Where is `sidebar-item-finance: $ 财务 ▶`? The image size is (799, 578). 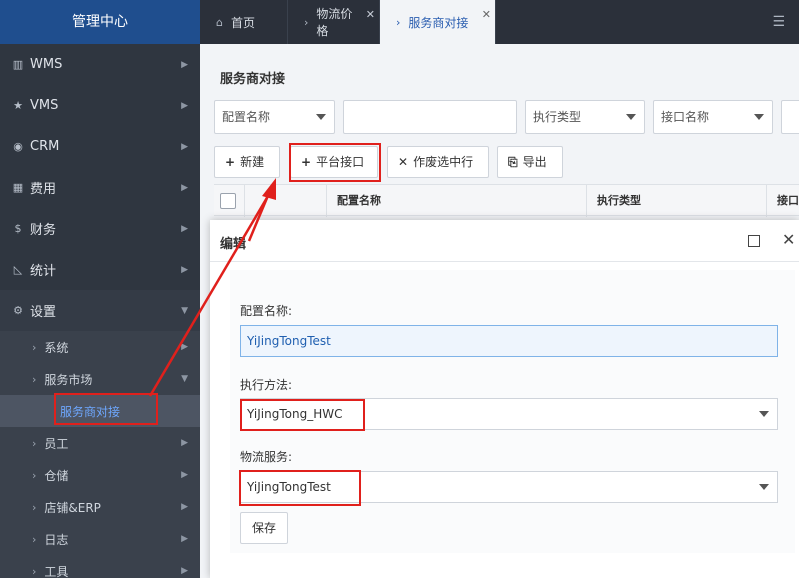 sidebar-item-finance: $ 财务 ▶ is located at coordinates (100, 228).